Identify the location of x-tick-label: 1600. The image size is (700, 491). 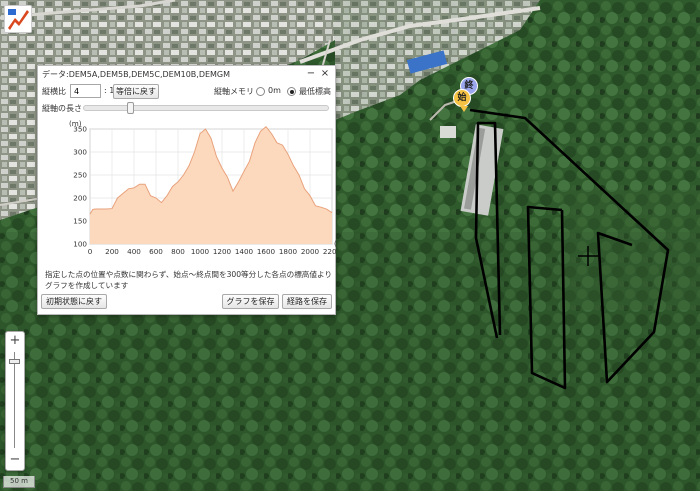
(266, 251).